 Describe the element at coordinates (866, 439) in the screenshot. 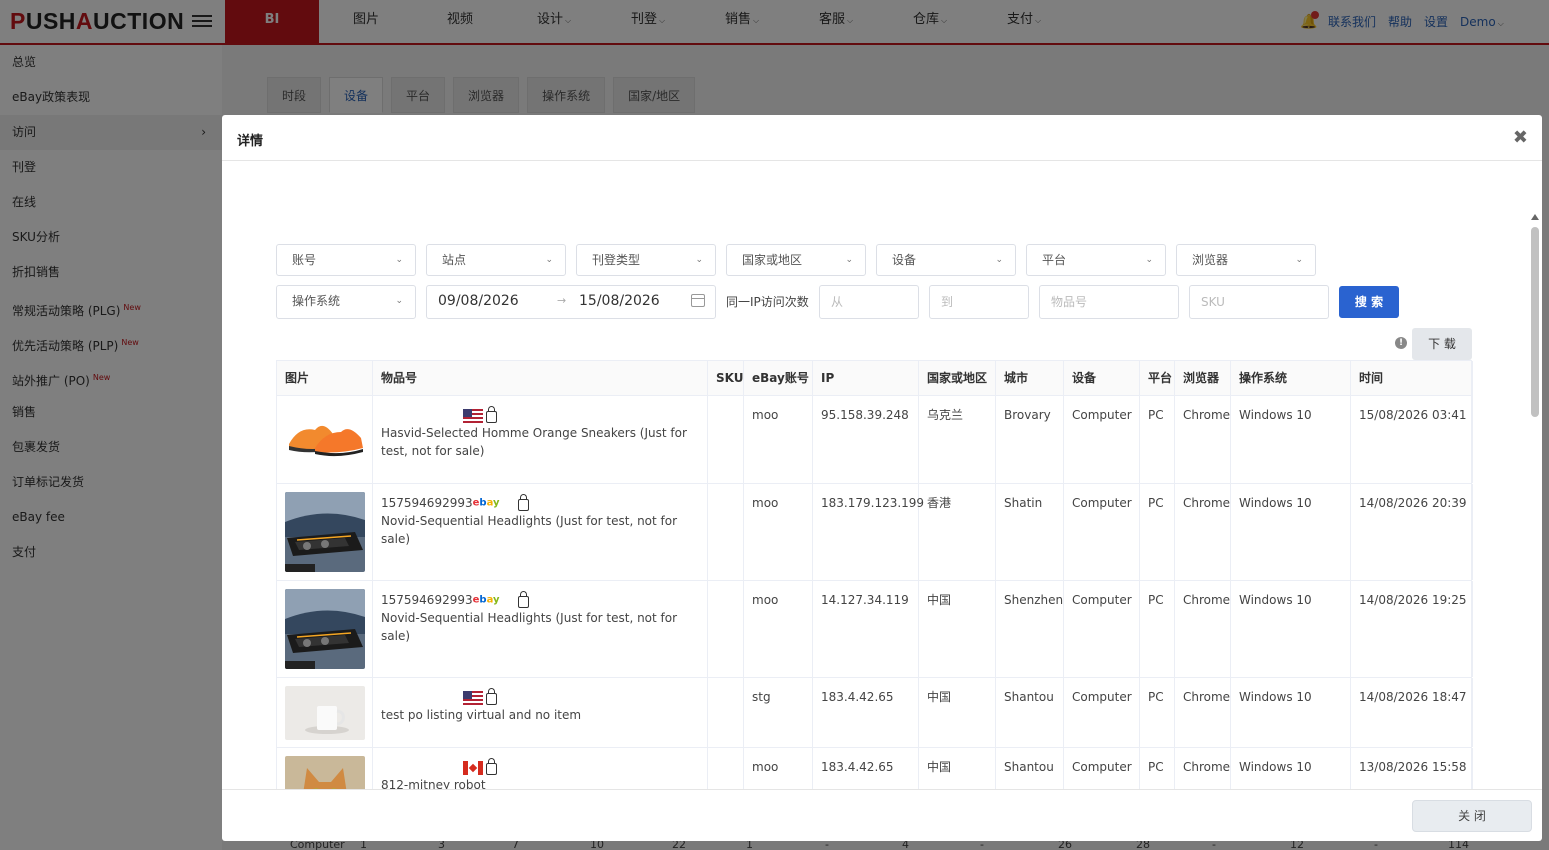

I see `ip-cell: 95.158.39.248` at that location.